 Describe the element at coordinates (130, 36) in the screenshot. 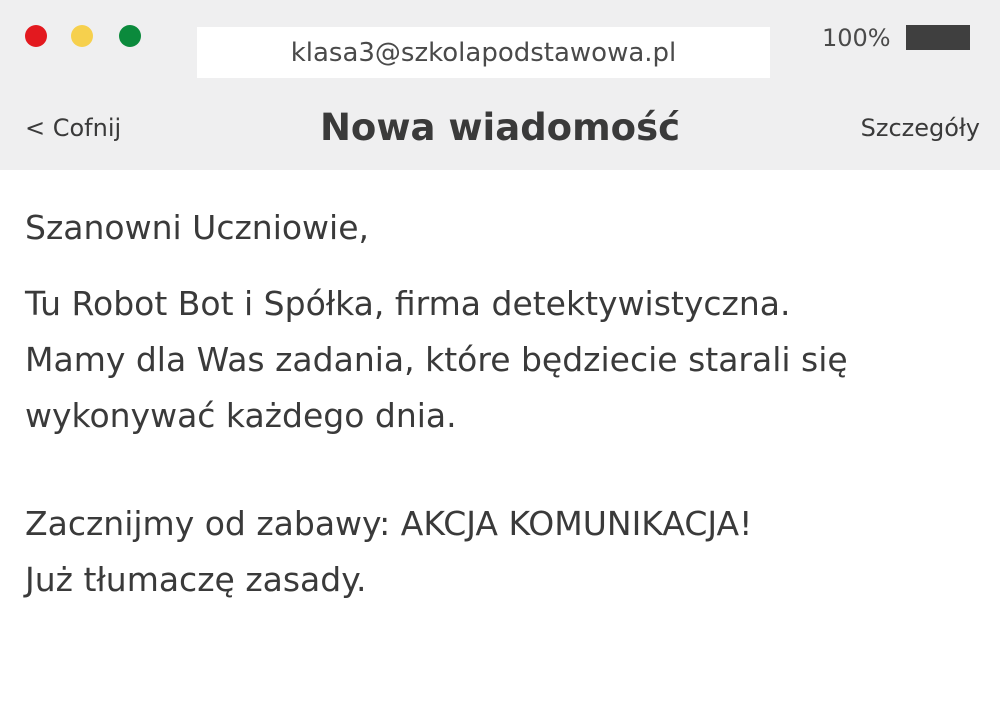

I see `maximize-window-button` at that location.